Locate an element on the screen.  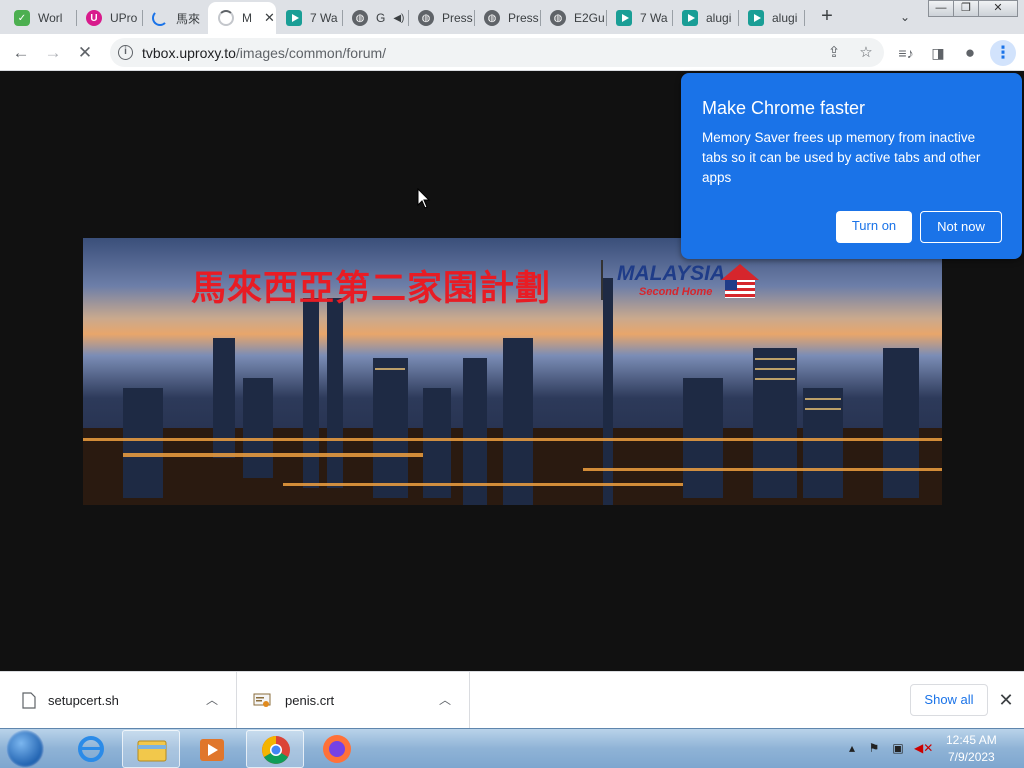
profile-avatar-icon: ● is located at coordinates (970, 53).